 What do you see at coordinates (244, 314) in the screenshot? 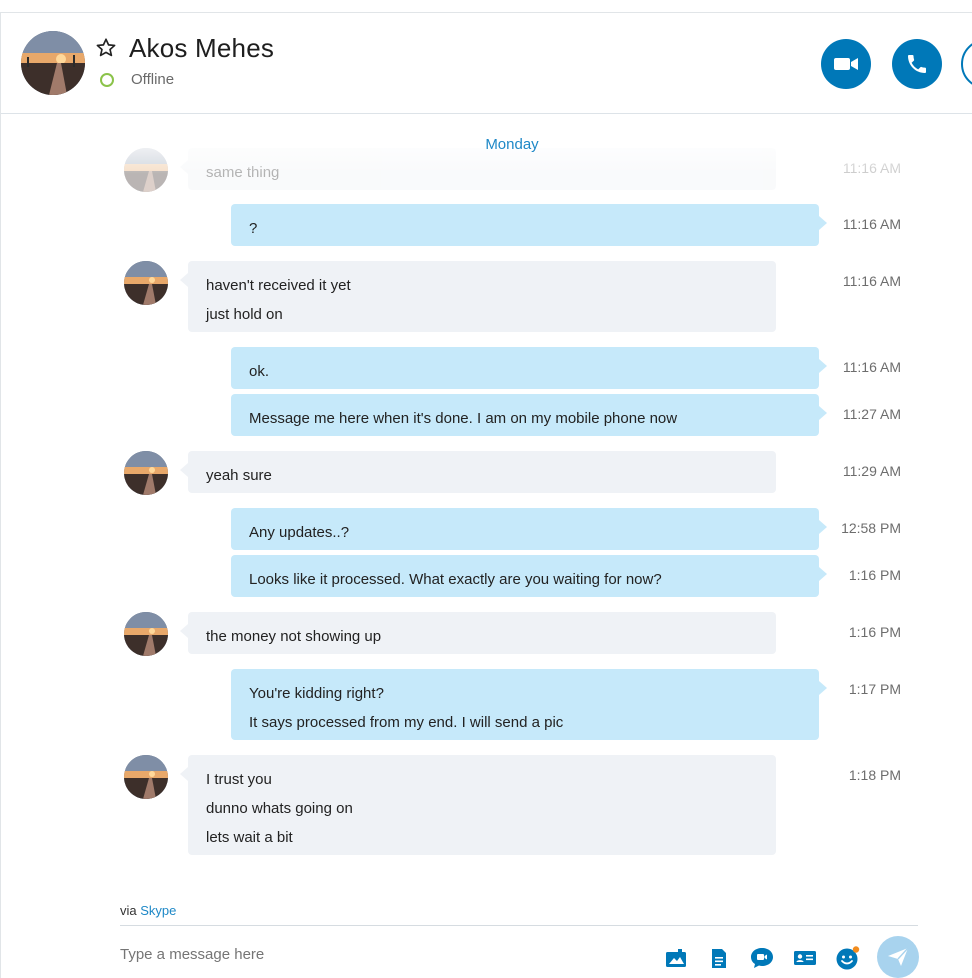
I see `message-text: just hold on` at bounding box center [244, 314].